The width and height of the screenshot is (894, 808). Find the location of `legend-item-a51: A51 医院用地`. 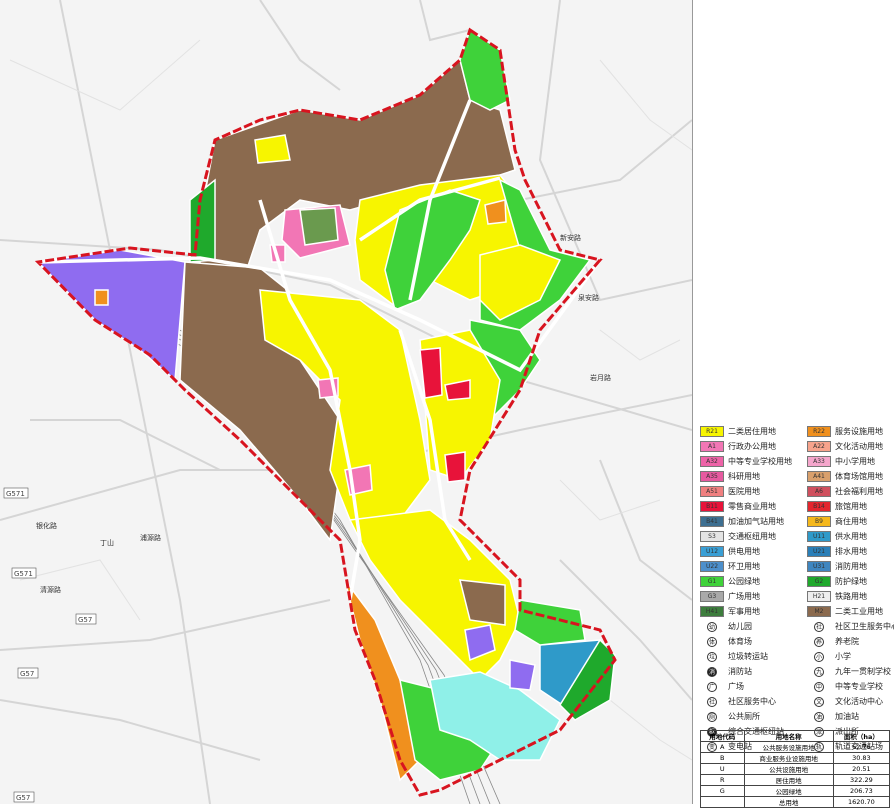

legend-item-a51: A51 医院用地 is located at coordinates (730, 491).